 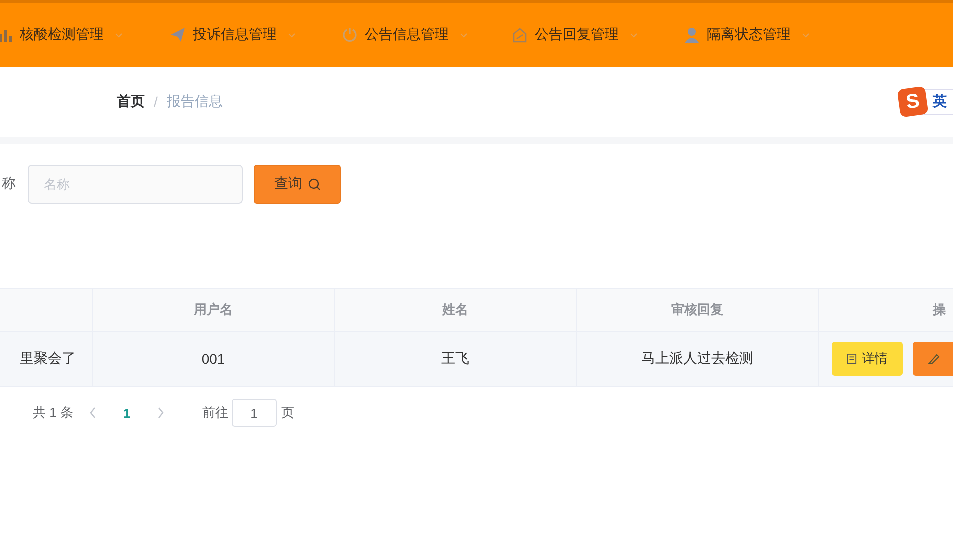 I want to click on goto-label: 前往, so click(x=215, y=413).